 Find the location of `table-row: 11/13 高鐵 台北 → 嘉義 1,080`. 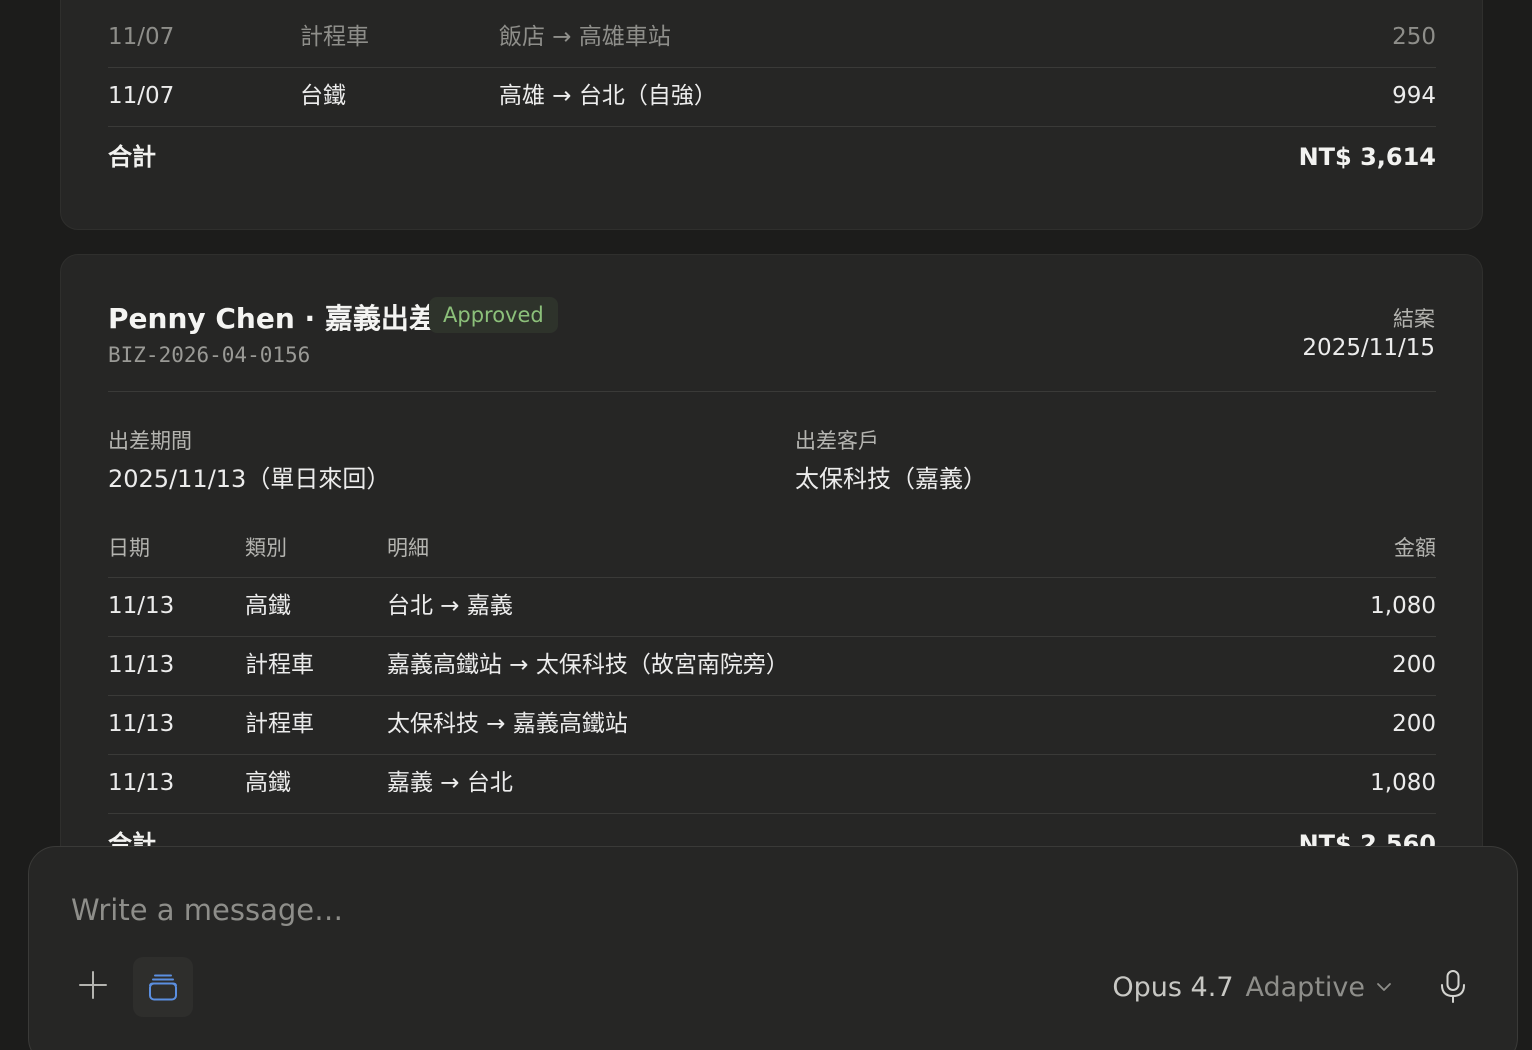

table-row: 11/13 高鐵 台北 → 嘉義 1,080 is located at coordinates (772, 607).